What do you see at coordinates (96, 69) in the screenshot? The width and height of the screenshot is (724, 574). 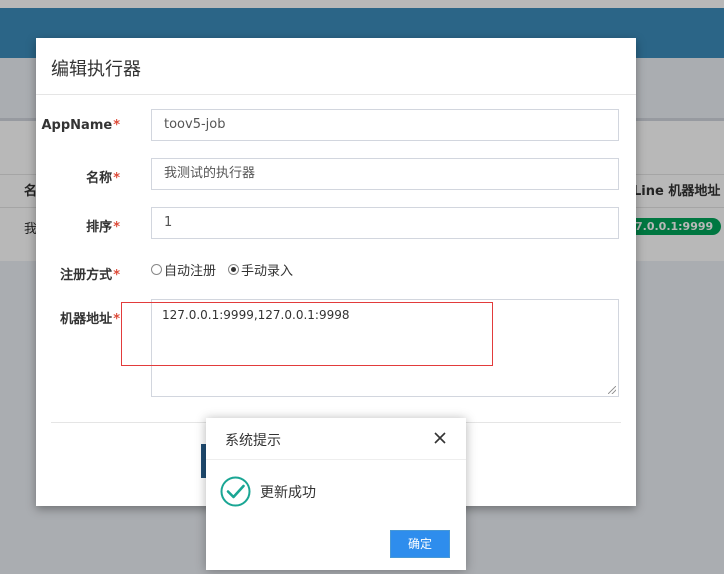 I see `modal-title: 编辑执行器` at bounding box center [96, 69].